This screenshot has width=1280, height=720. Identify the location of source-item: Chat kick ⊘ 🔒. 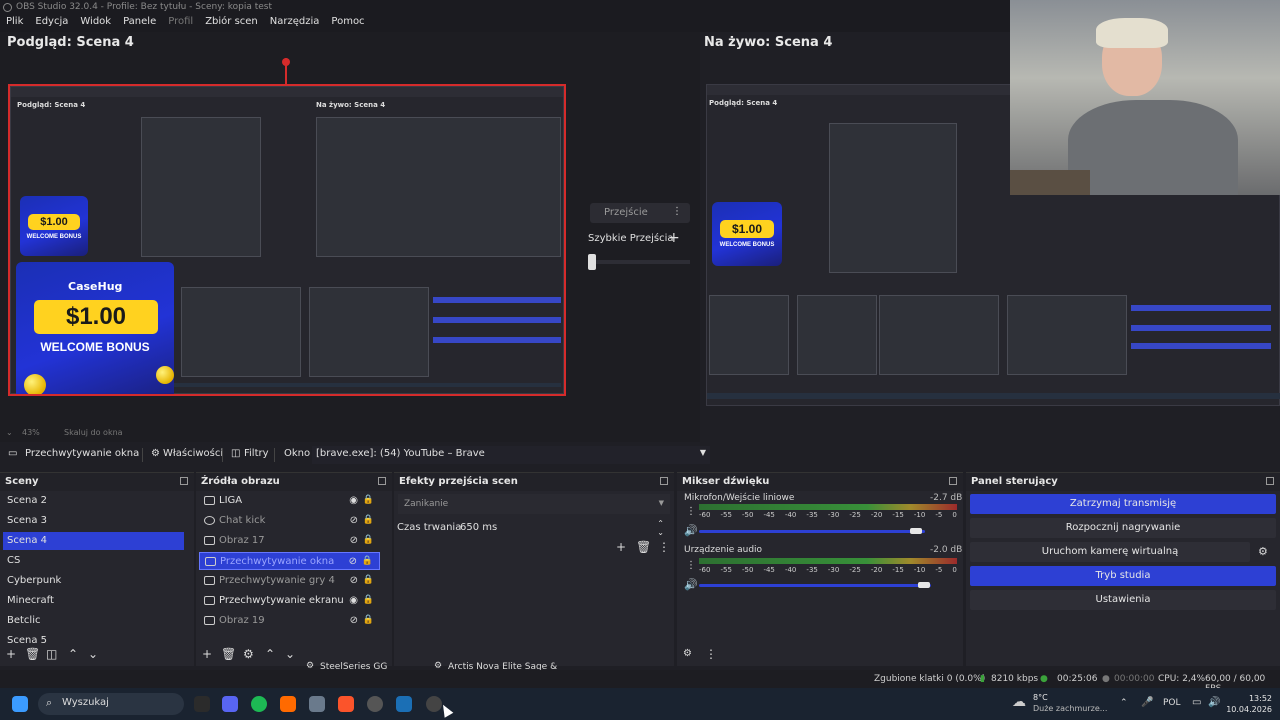
(289, 521).